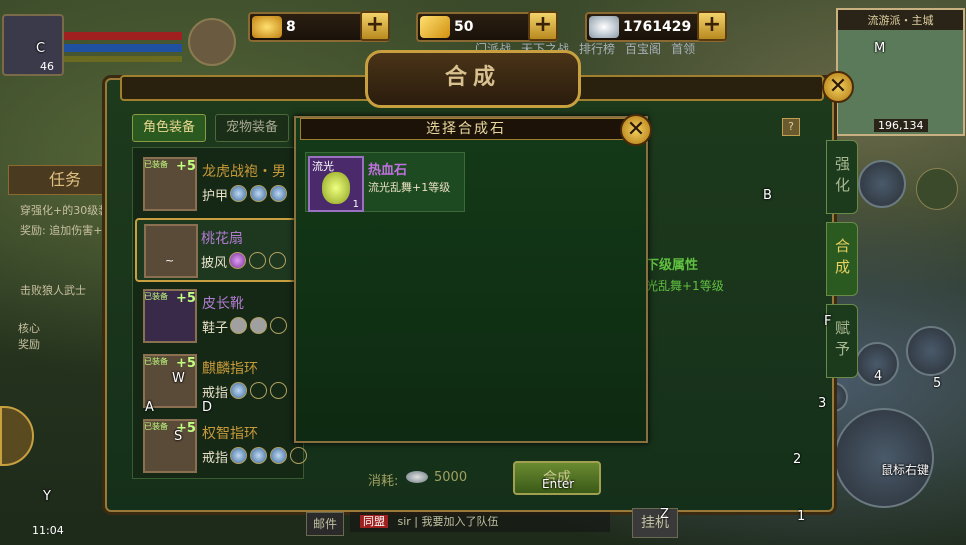 This screenshot has width=966, height=545. I want to click on key-hint-1: 1, so click(801, 516).